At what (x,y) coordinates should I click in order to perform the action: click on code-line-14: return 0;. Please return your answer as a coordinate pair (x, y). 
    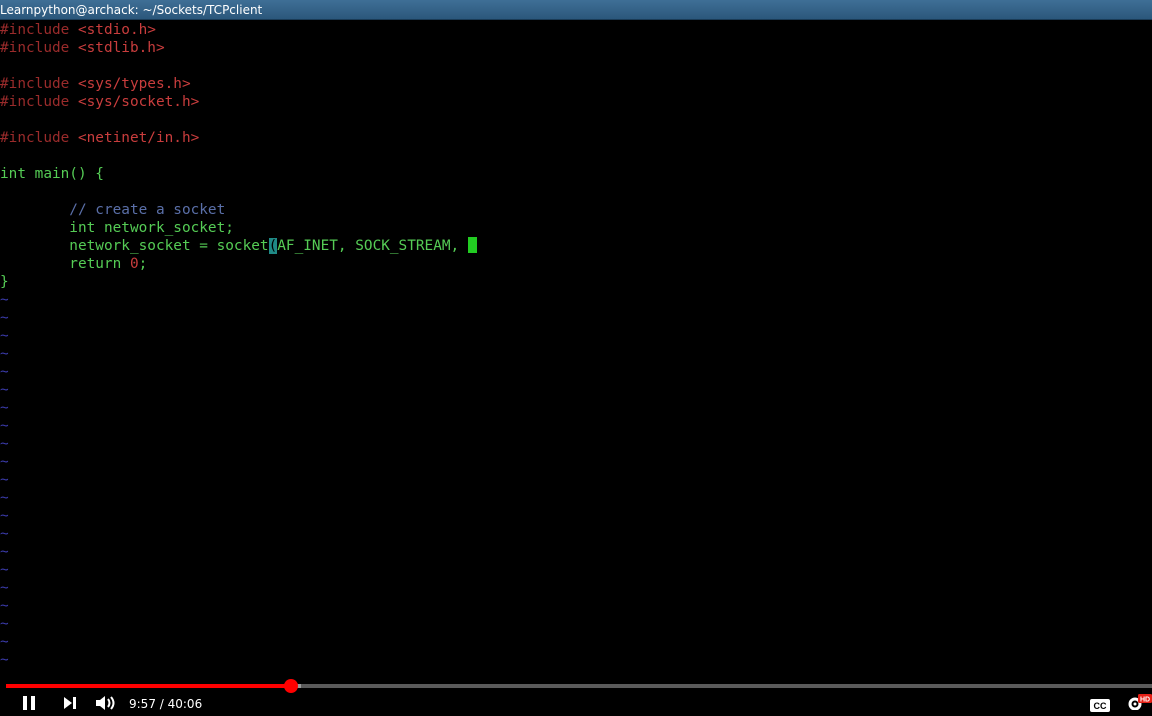
    Looking at the image, I should click on (73, 264).